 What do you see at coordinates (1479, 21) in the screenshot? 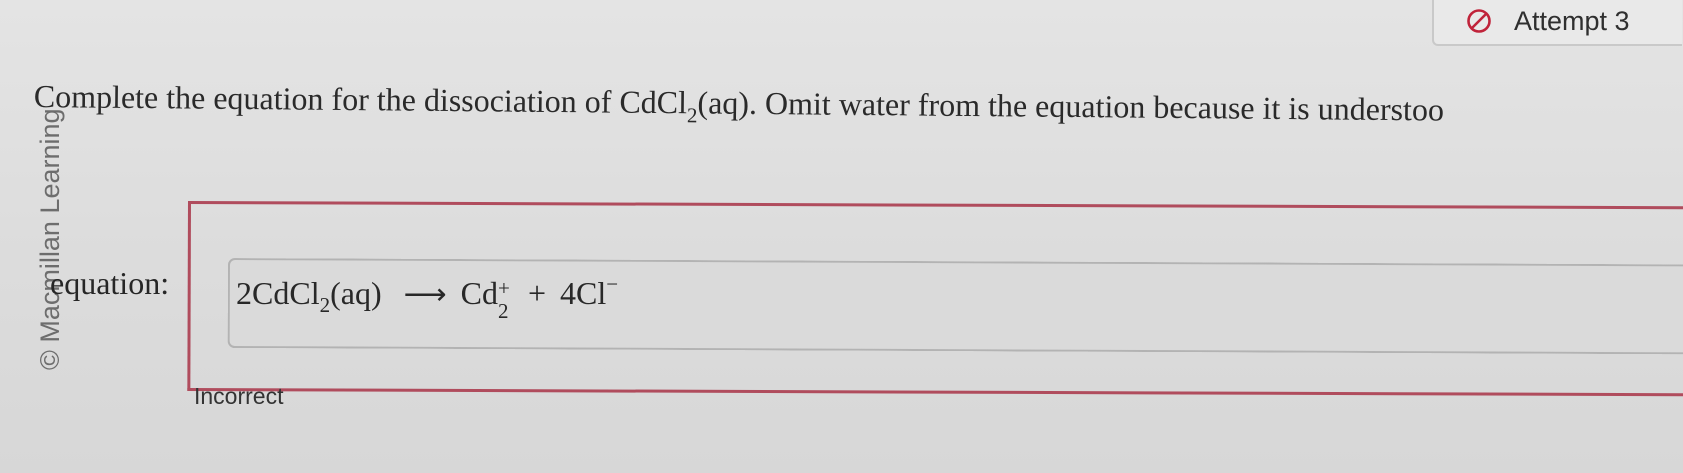
I see `no-entry-icon` at bounding box center [1479, 21].